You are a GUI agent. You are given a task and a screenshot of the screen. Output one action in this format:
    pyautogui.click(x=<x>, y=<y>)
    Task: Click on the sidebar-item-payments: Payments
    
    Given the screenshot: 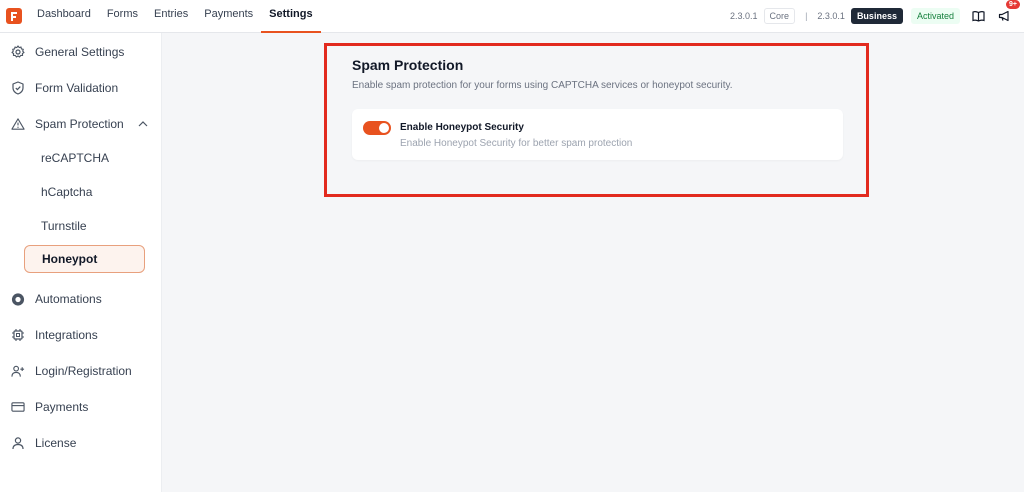 What is the action you would take?
    pyautogui.click(x=81, y=407)
    